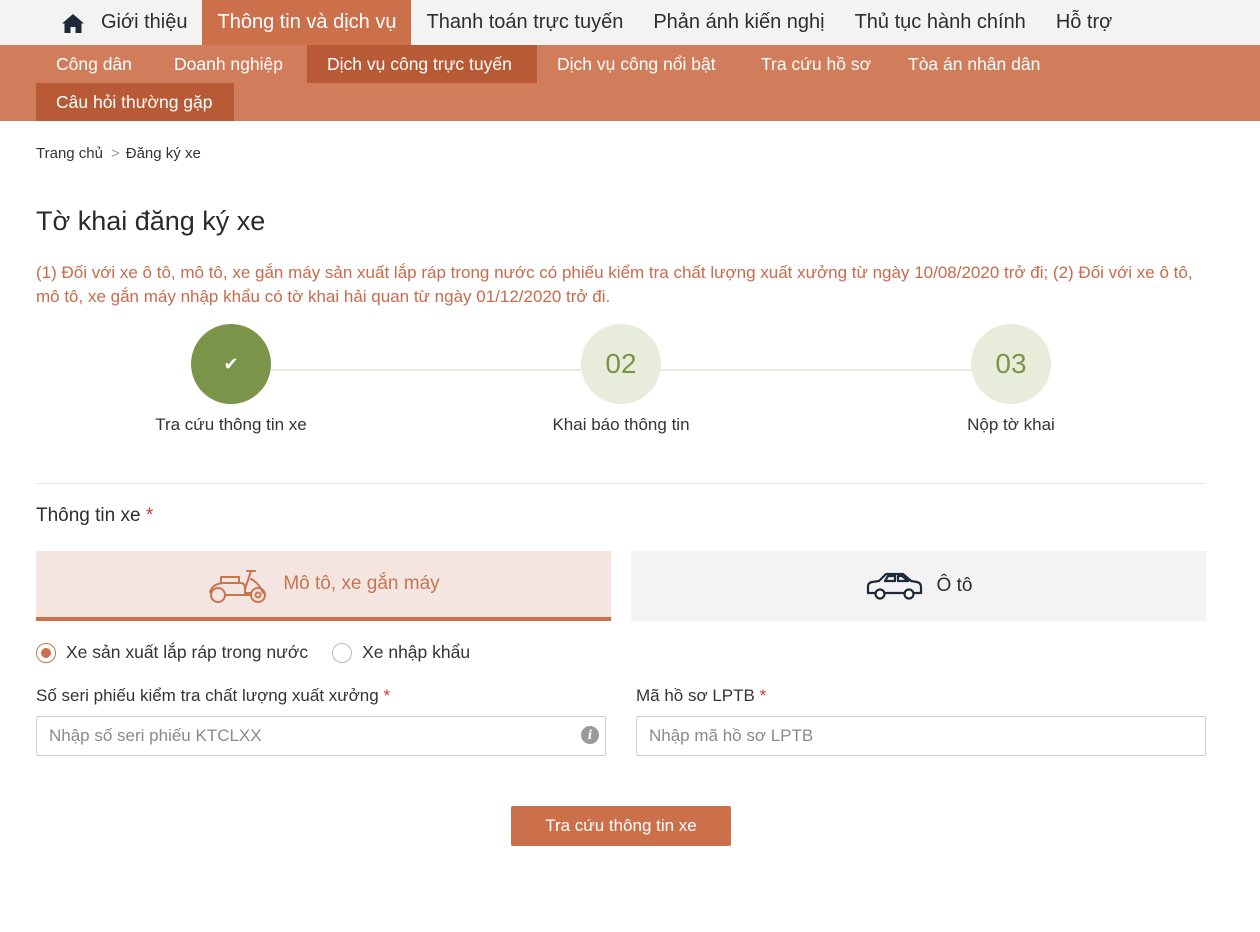  What do you see at coordinates (1011, 364) in the screenshot?
I see `step-3-circle: 03` at bounding box center [1011, 364].